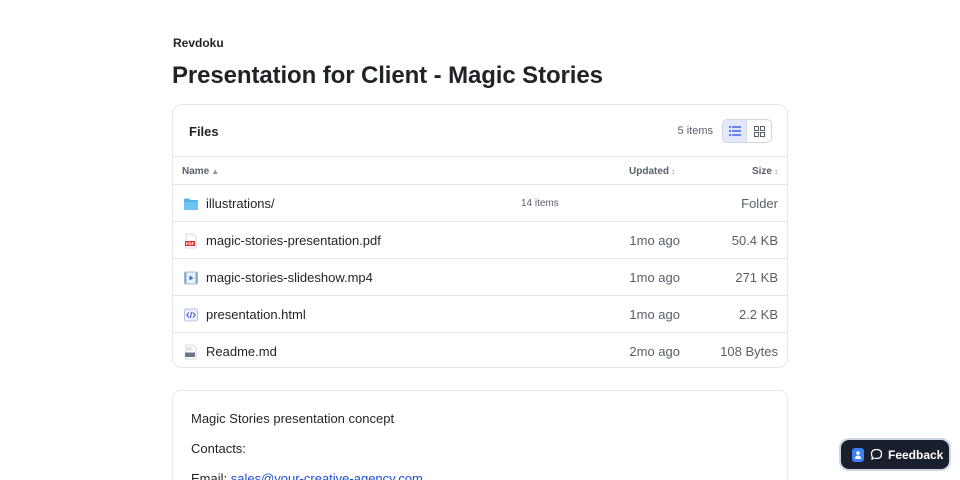 This screenshot has width=960, height=480. Describe the element at coordinates (654, 351) in the screenshot. I see `updated-time: 2mo ago` at that location.